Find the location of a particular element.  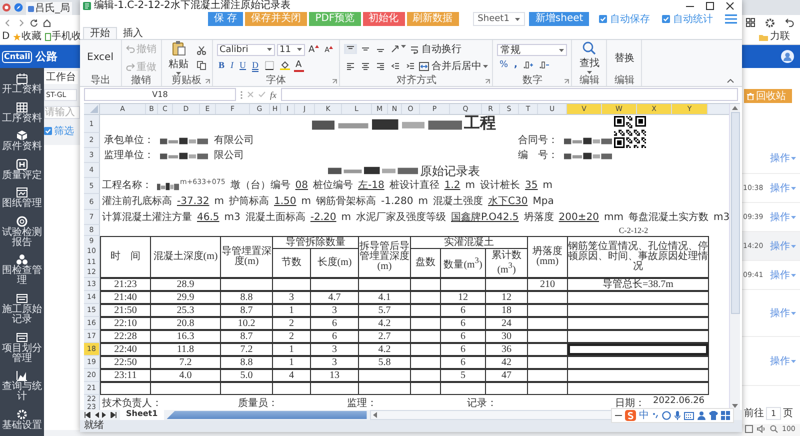

table-cell: 导管总长=38.7m is located at coordinates (638, 284).